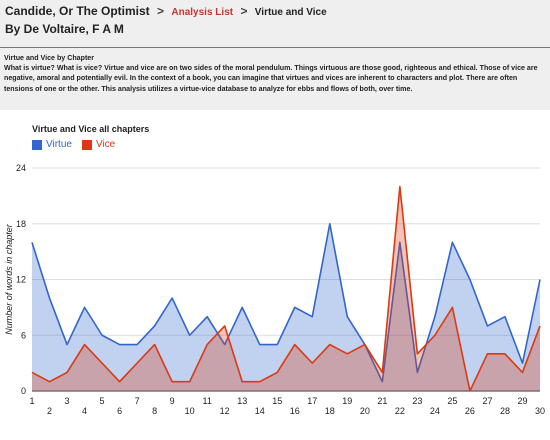 This screenshot has width=550, height=440. I want to click on x-tick-label: 22, so click(400, 411).